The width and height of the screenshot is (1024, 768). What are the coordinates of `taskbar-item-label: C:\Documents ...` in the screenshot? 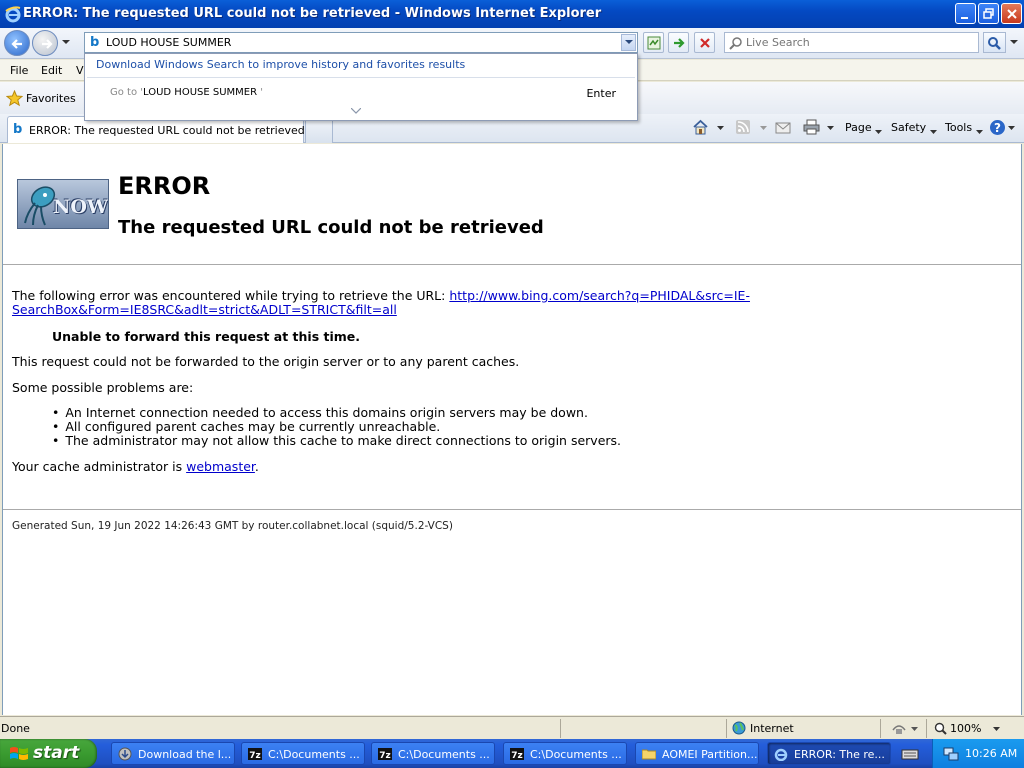 It's located at (576, 754).